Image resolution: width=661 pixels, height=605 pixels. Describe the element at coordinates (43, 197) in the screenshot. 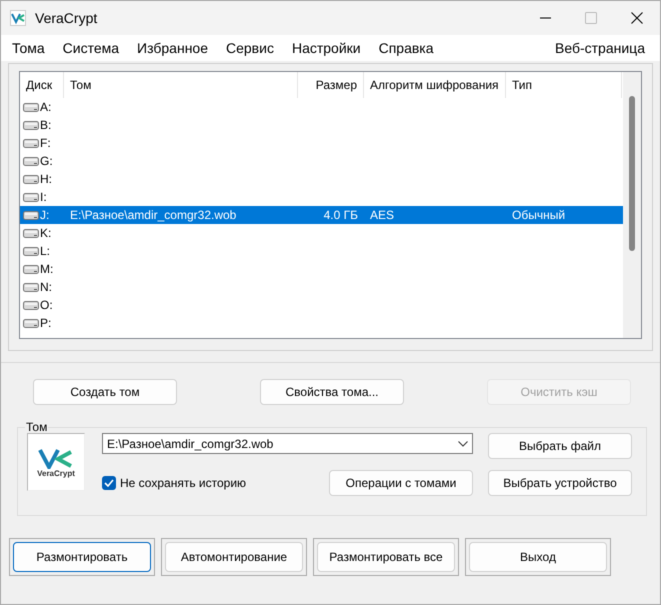

I see `drive-letter: I:` at that location.